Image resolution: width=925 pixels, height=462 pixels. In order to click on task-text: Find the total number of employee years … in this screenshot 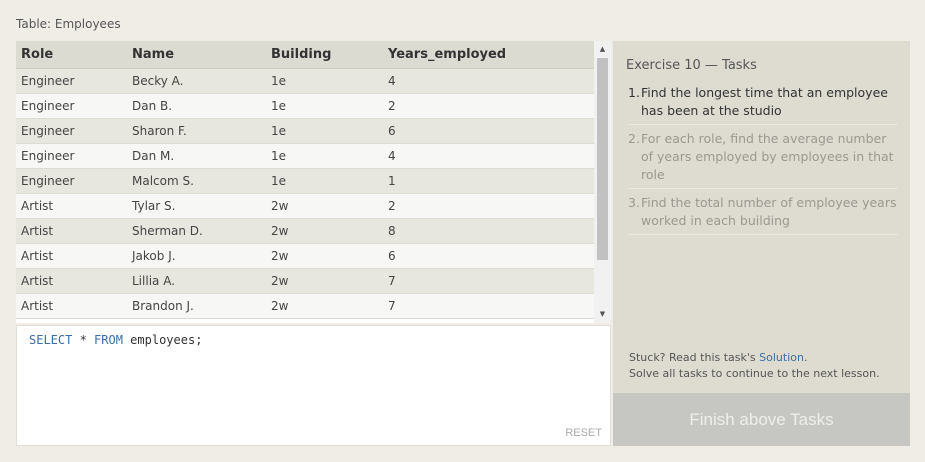, I will do `click(769, 211)`.